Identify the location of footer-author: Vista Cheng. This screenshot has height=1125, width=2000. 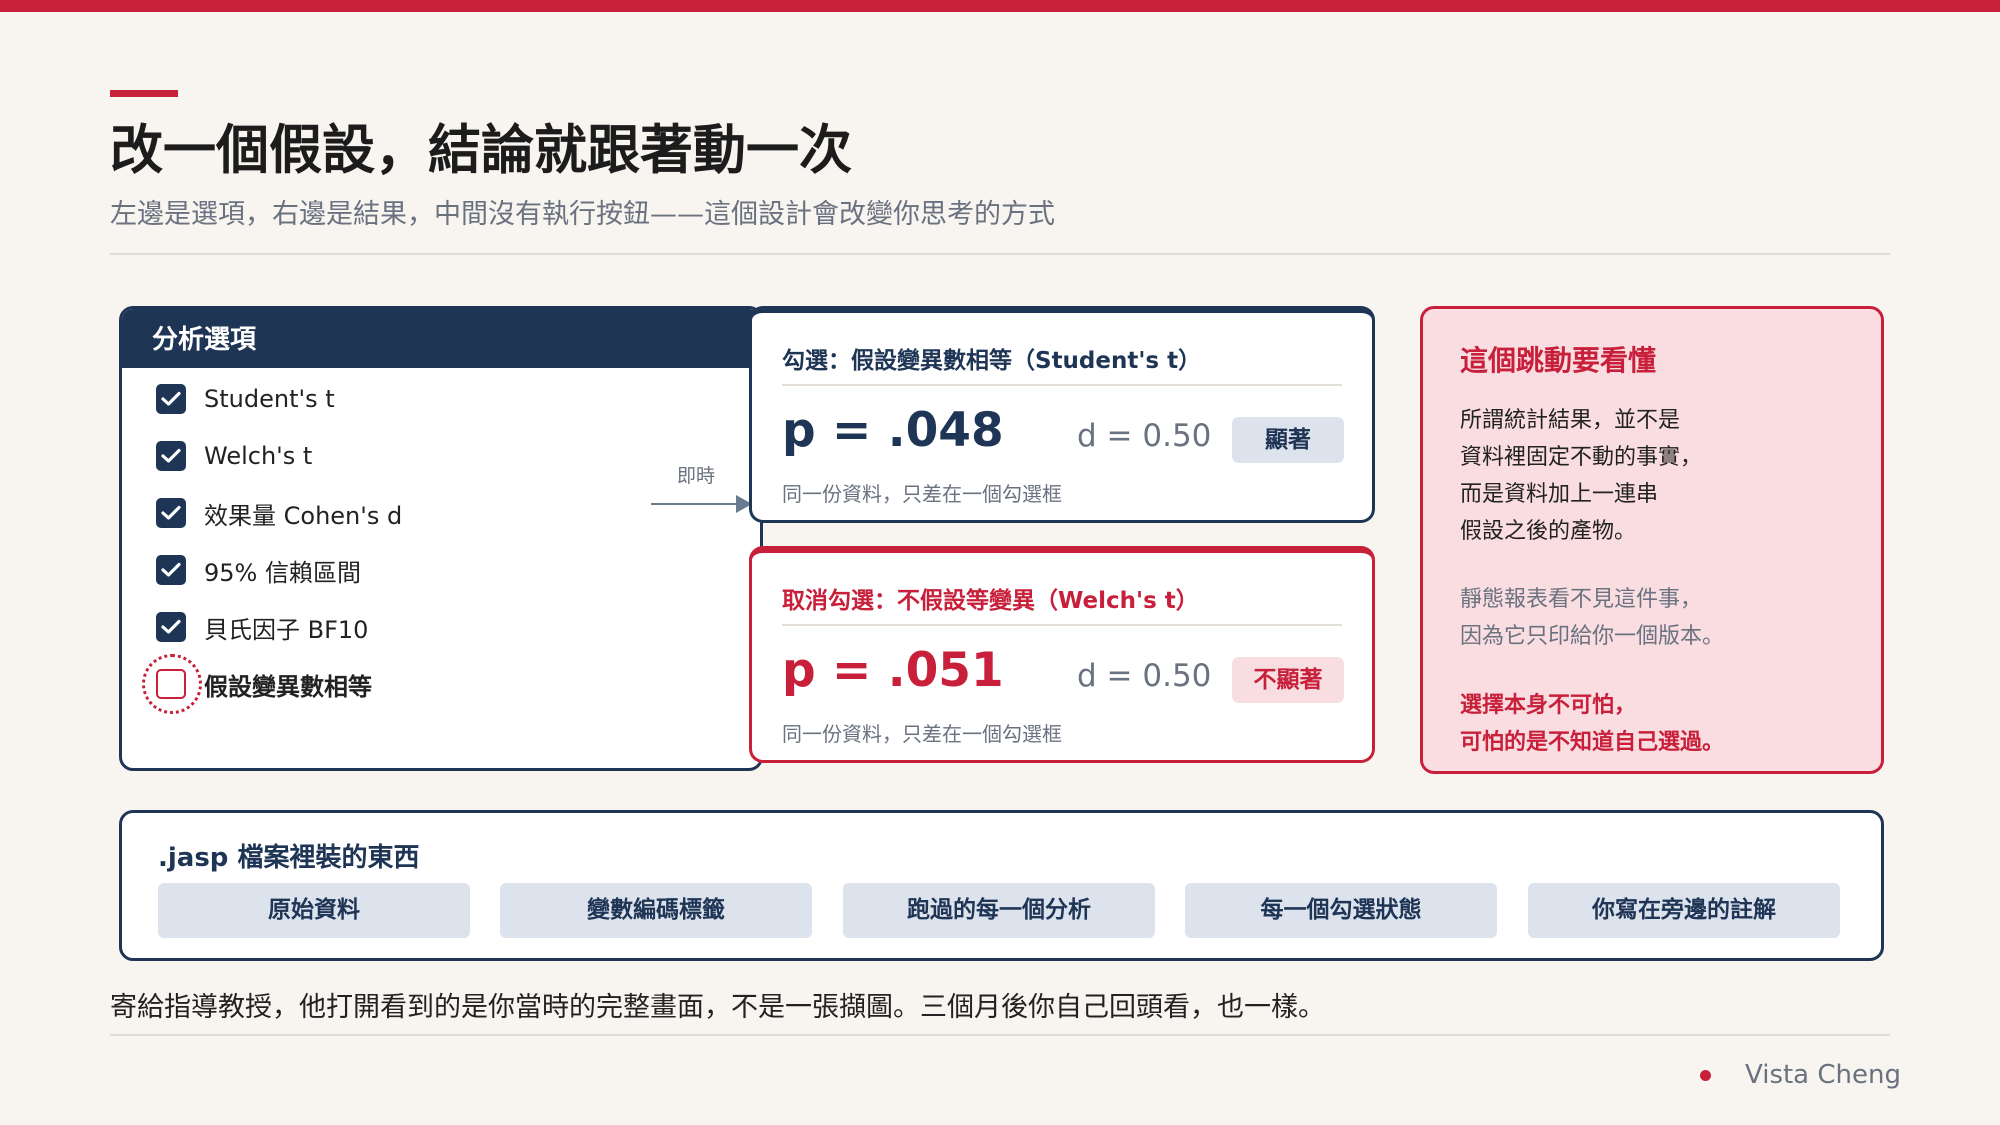
(1800, 1075).